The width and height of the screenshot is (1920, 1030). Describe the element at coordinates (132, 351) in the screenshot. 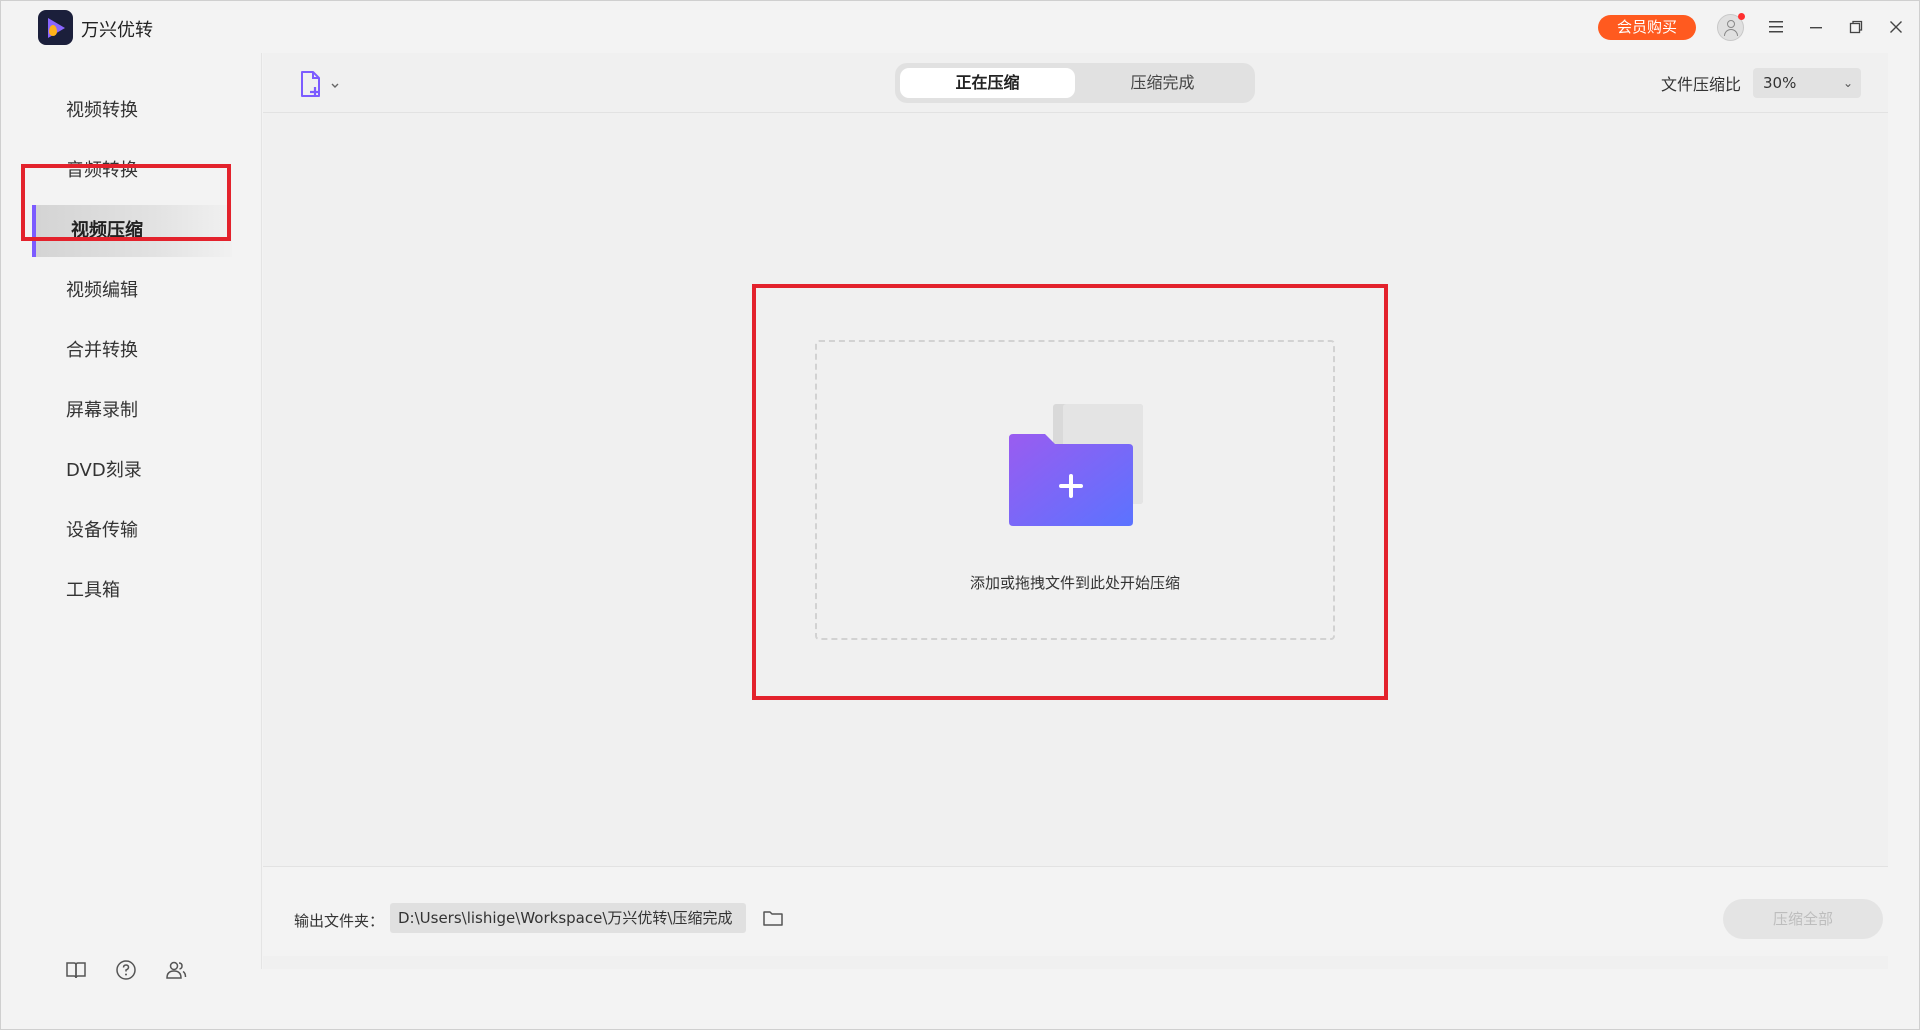

I see `sidebar-item-merge: 合并转换` at that location.